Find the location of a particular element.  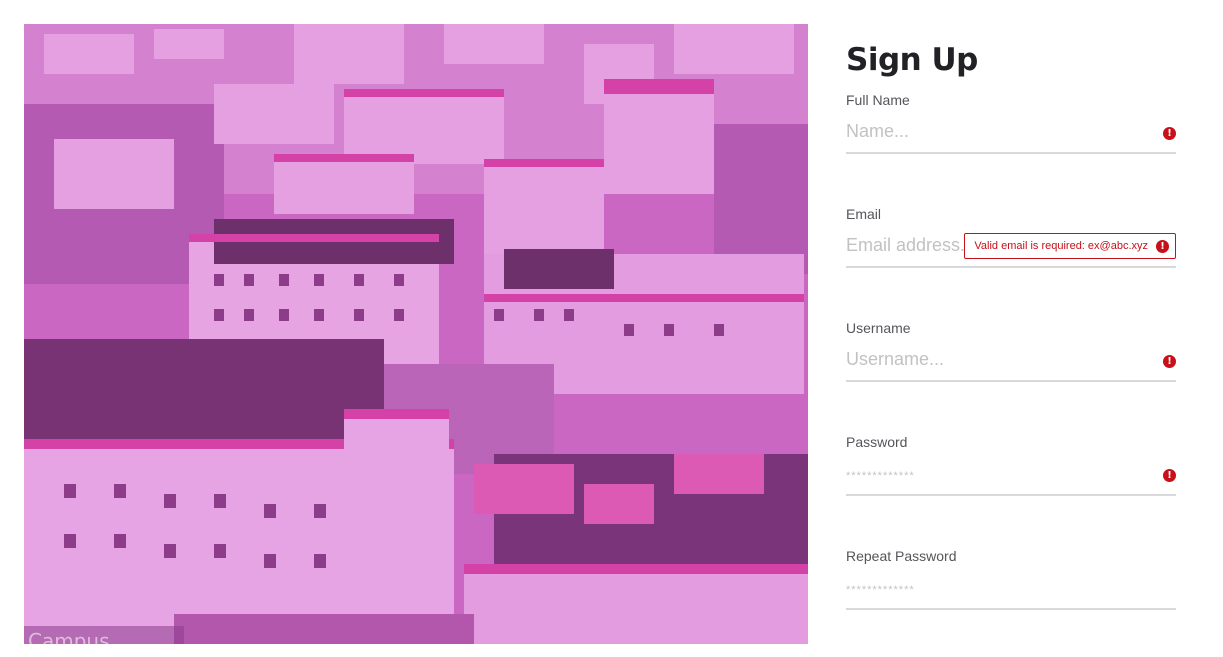

email-error-tooltip: Valid email is required: ex@abc.xyz ! is located at coordinates (1070, 246).